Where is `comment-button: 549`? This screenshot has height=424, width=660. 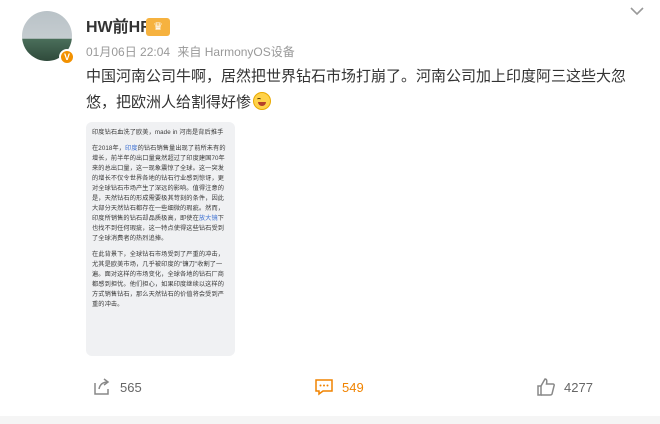
comment-button: 549 is located at coordinates (339, 387).